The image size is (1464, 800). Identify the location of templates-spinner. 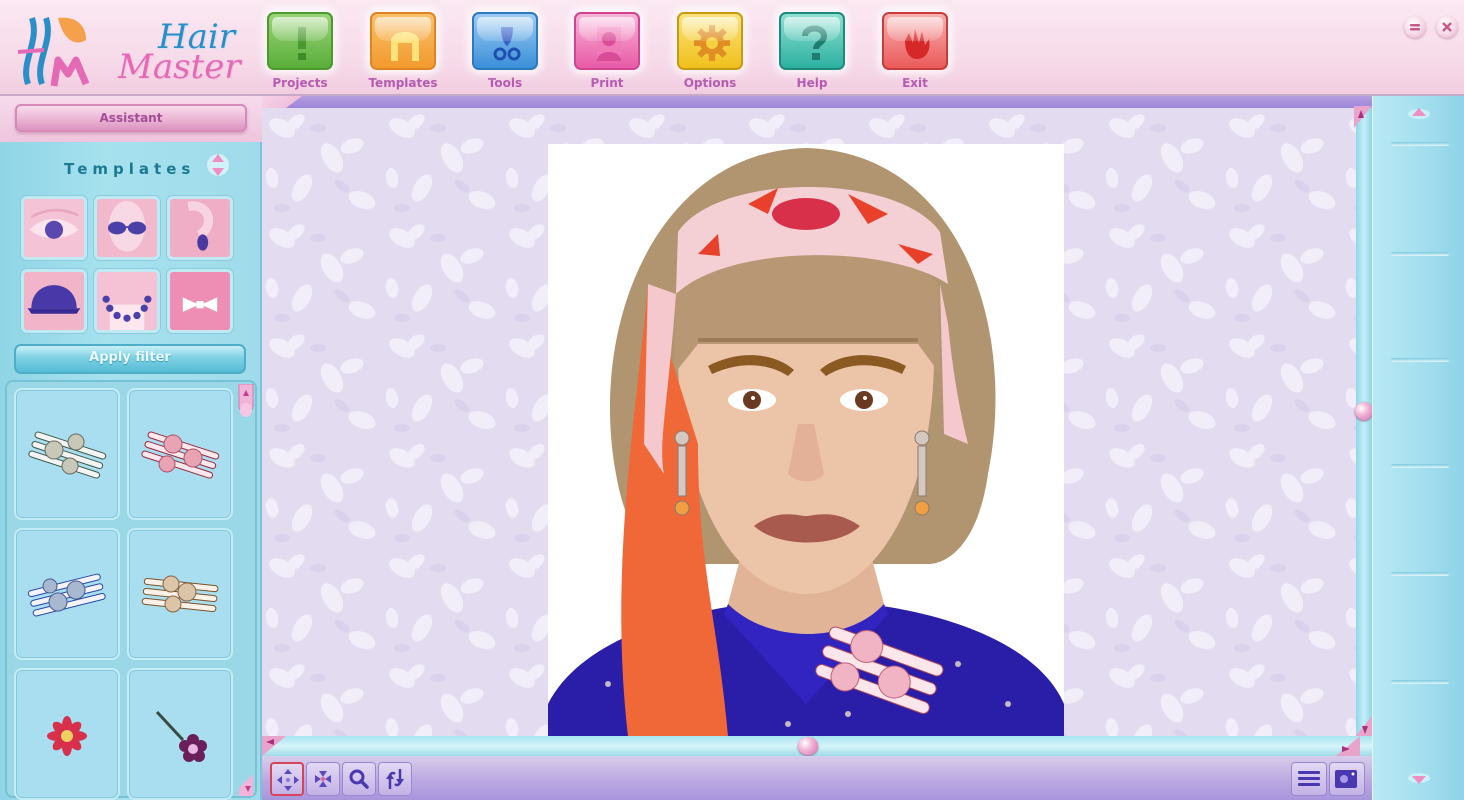
(218, 165).